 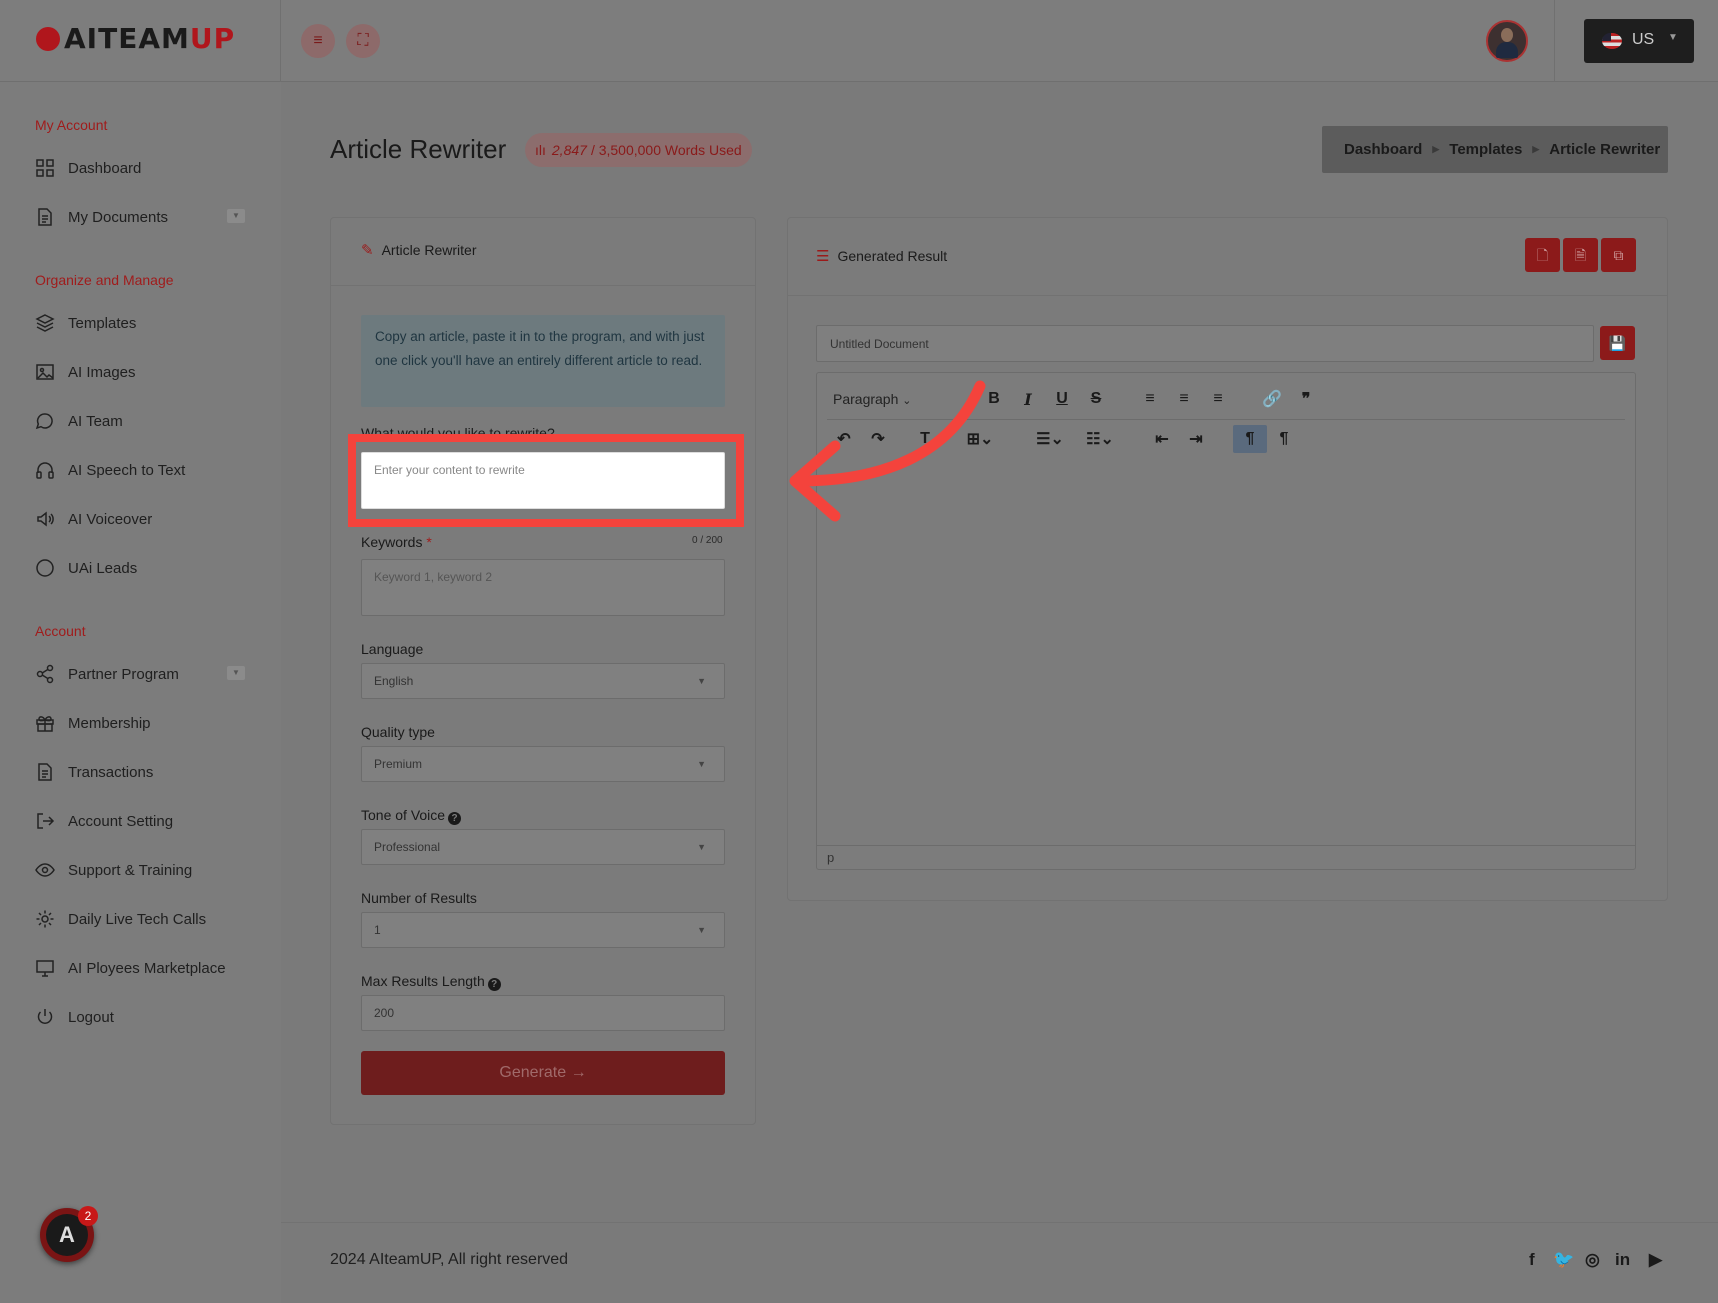 I want to click on word-file-icon: 🗋, so click(x=1542, y=255).